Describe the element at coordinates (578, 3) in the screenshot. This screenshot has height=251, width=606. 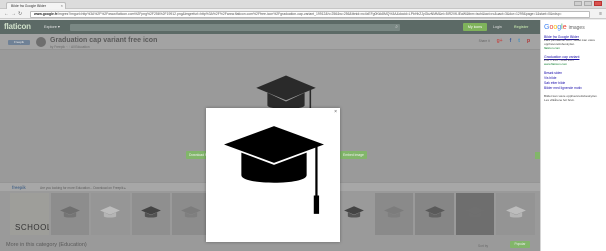
I see `minimize-icon` at that location.